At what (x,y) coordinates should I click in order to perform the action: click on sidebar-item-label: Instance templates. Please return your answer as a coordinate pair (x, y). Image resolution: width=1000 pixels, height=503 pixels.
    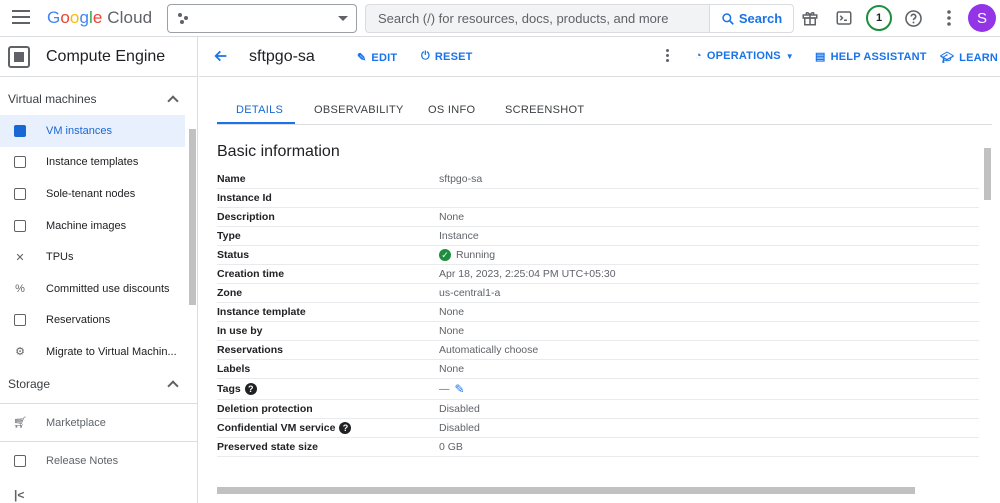
    Looking at the image, I should click on (92, 162).